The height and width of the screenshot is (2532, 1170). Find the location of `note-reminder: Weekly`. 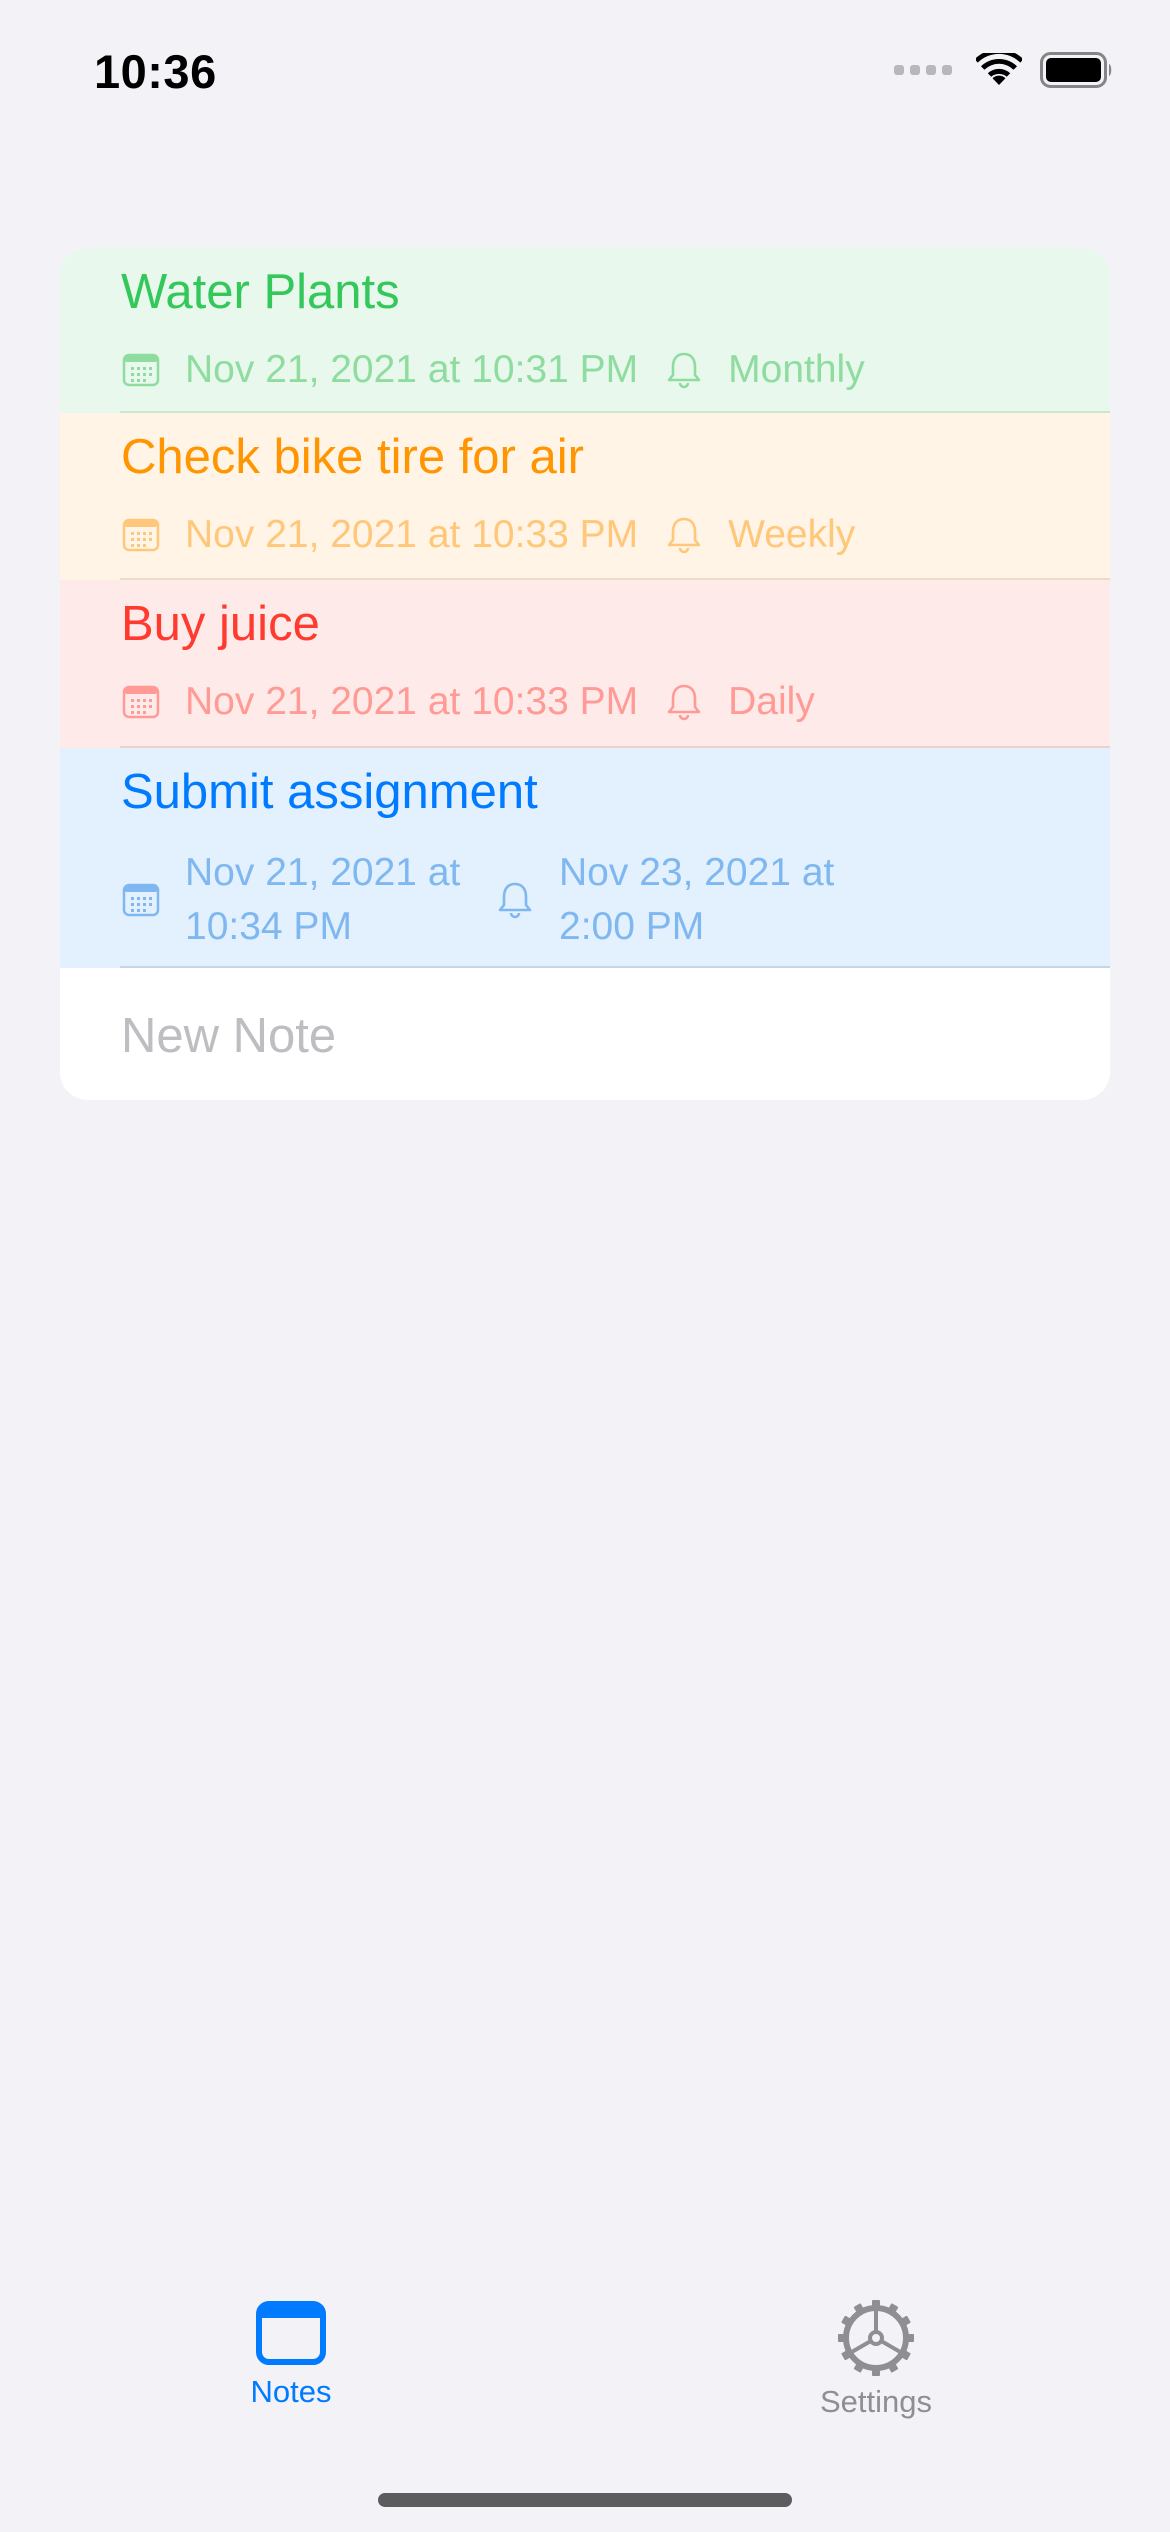

note-reminder: Weekly is located at coordinates (792, 534).